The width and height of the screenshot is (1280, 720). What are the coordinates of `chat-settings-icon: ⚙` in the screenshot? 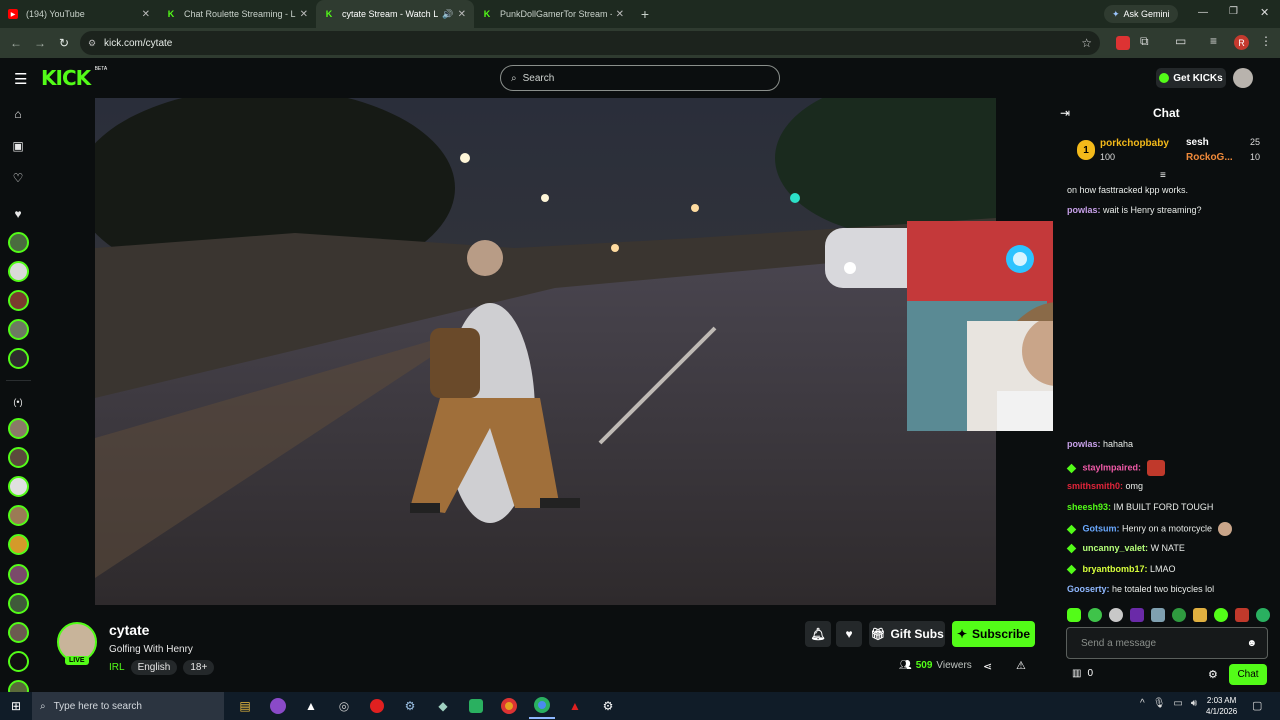 It's located at (1213, 674).